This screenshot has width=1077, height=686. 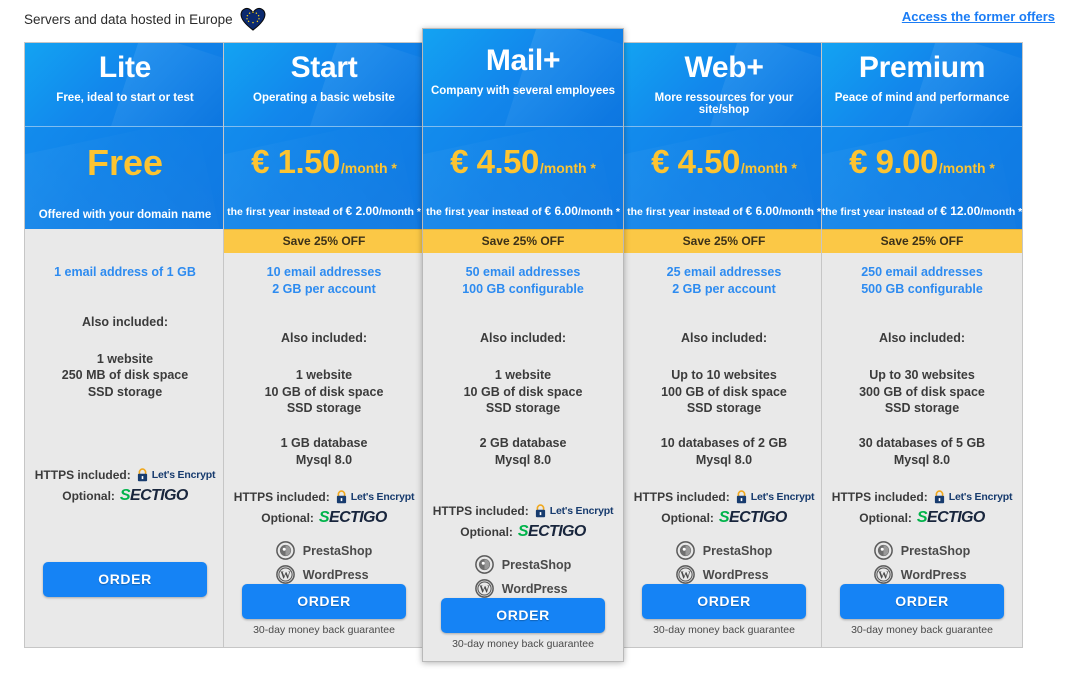 I want to click on wordpress-icon: W, so click(x=883, y=574).